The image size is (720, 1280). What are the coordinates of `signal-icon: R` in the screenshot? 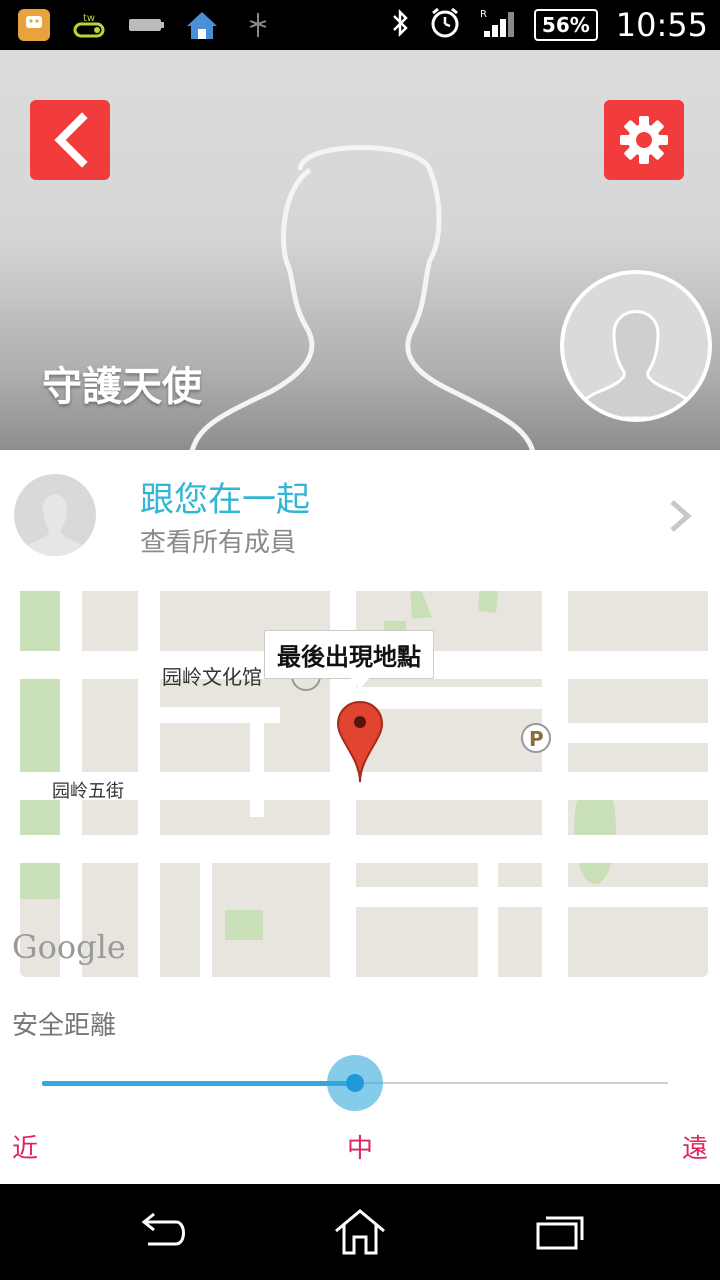 It's located at (498, 25).